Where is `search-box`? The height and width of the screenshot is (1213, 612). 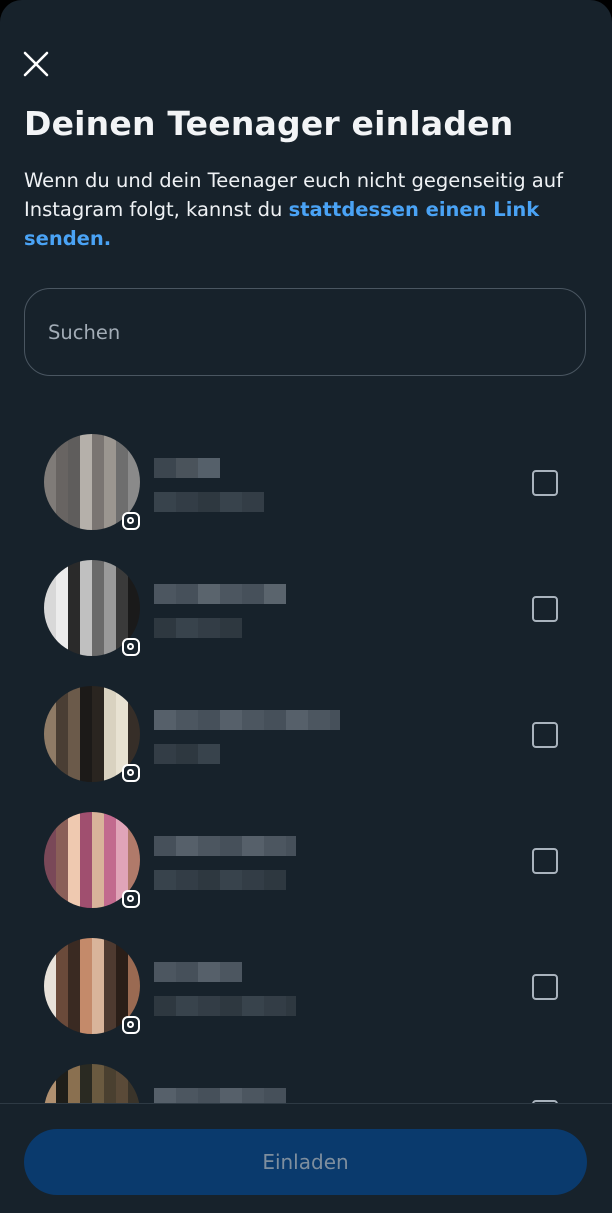 search-box is located at coordinates (305, 332).